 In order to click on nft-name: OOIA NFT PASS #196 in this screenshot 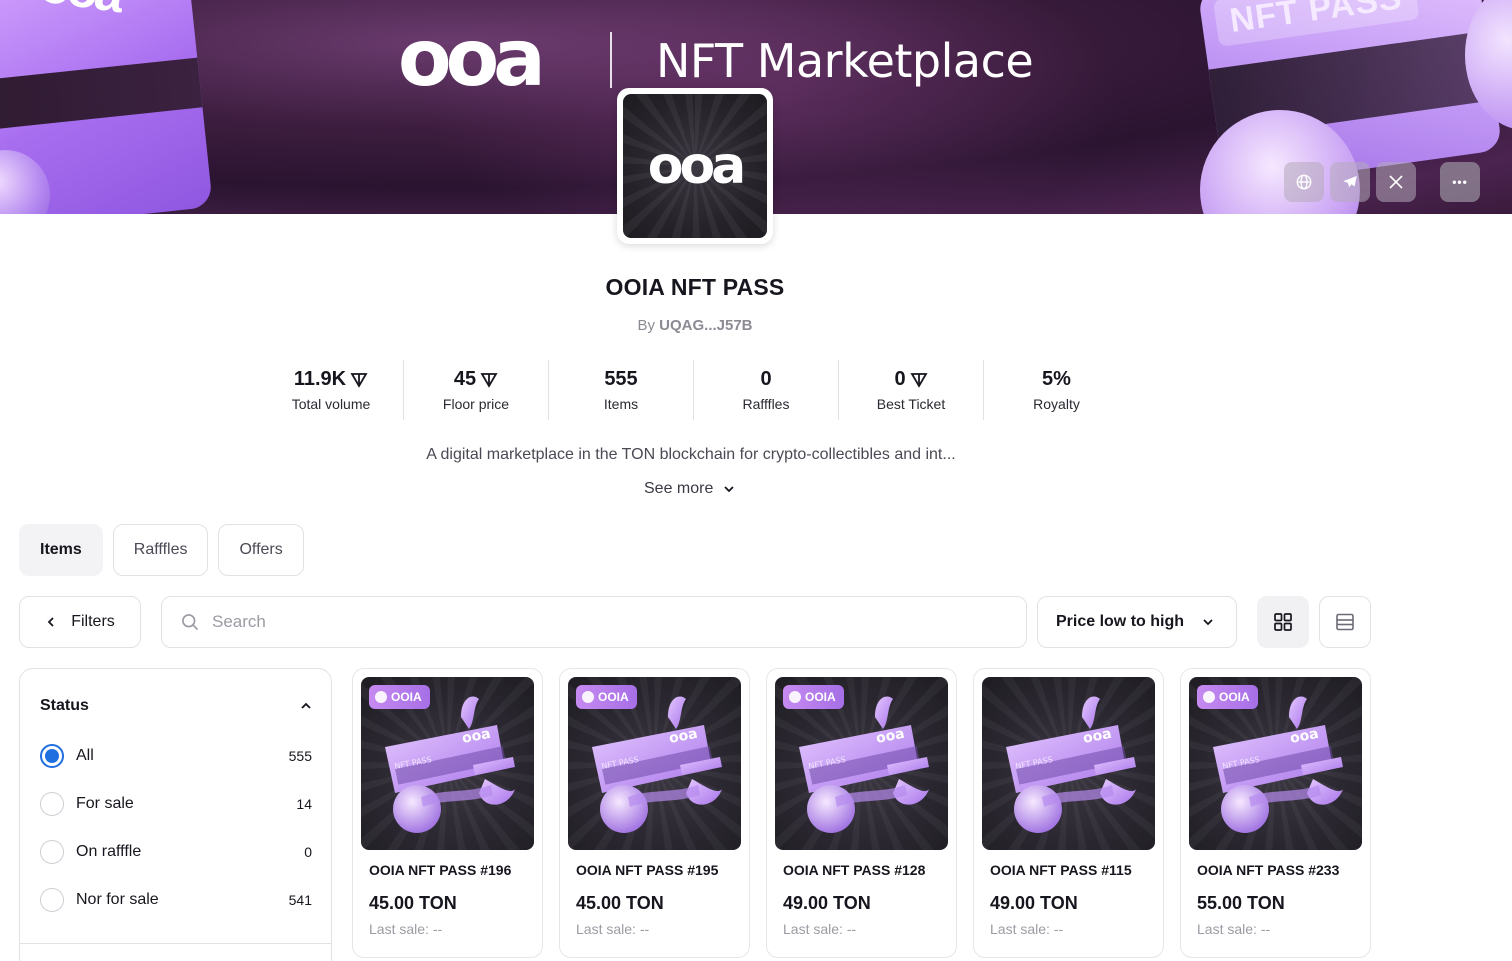, I will do `click(440, 870)`.